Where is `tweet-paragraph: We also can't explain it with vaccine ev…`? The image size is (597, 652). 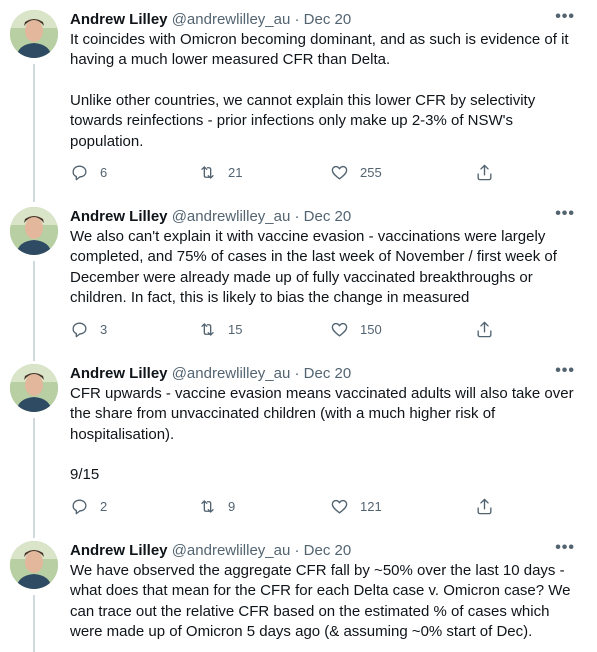 tweet-paragraph: We also can't explain it with vaccine ev… is located at coordinates (313, 267).